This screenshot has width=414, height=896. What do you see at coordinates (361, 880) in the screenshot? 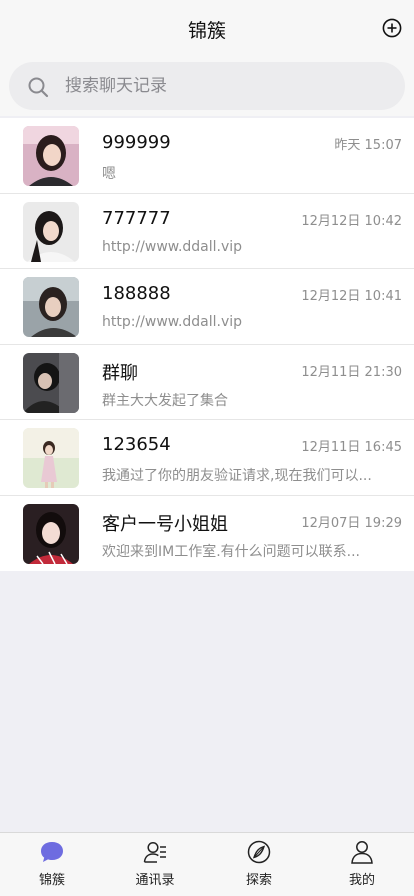
I see `tab-label: 我的` at bounding box center [361, 880].